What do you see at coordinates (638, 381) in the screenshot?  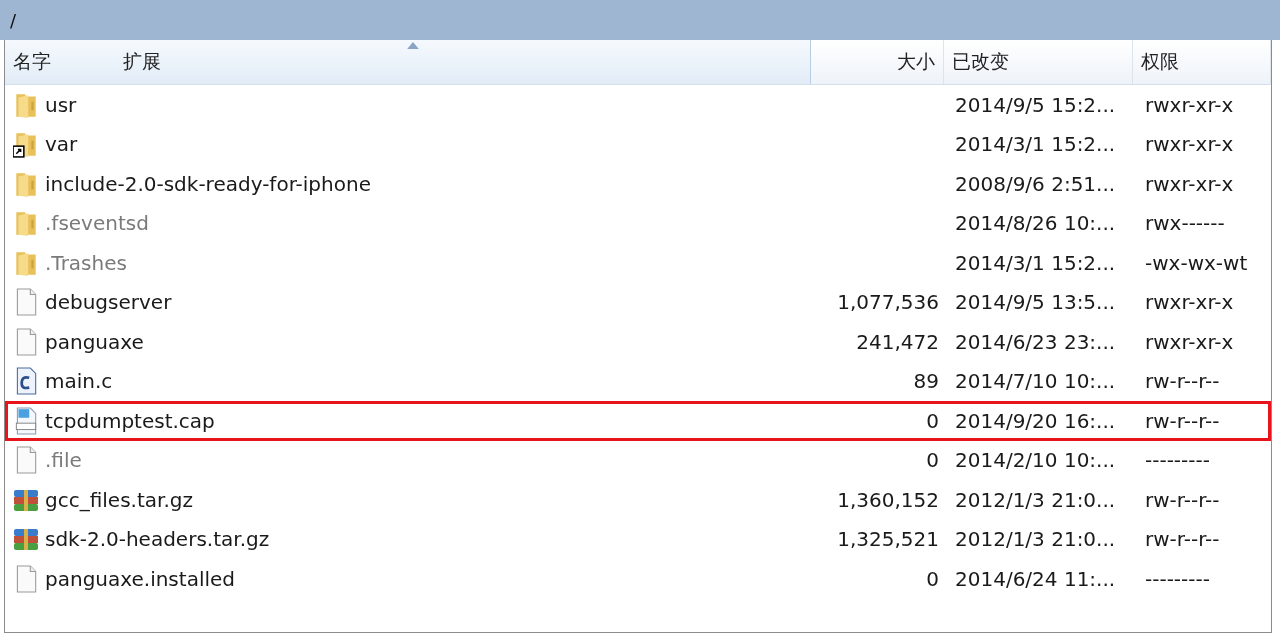 I see `file-row: main.c 89 2014/7/10 10:... rw-r--r--` at bounding box center [638, 381].